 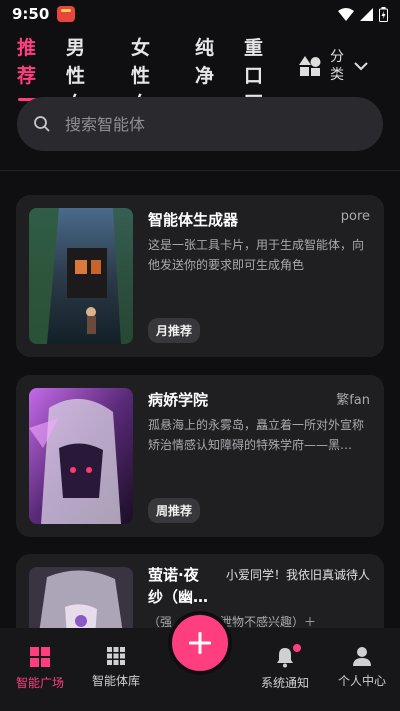 What do you see at coordinates (66, 14) in the screenshot?
I see `notification-app-icon` at bounding box center [66, 14].